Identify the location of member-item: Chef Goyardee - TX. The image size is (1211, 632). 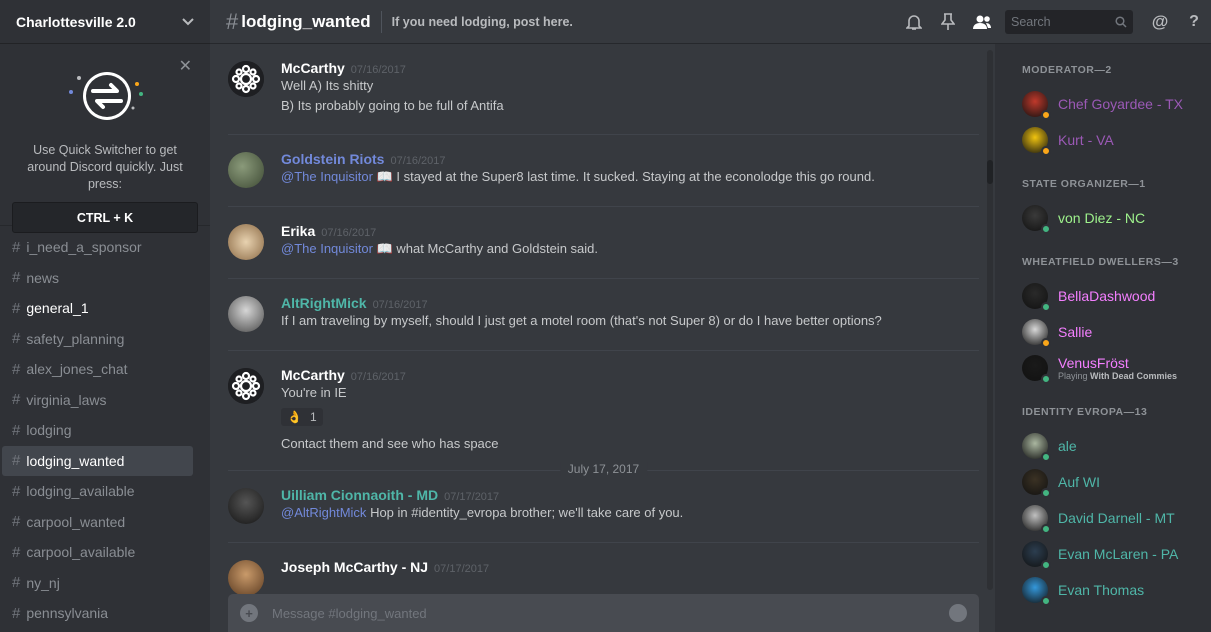
(1103, 104).